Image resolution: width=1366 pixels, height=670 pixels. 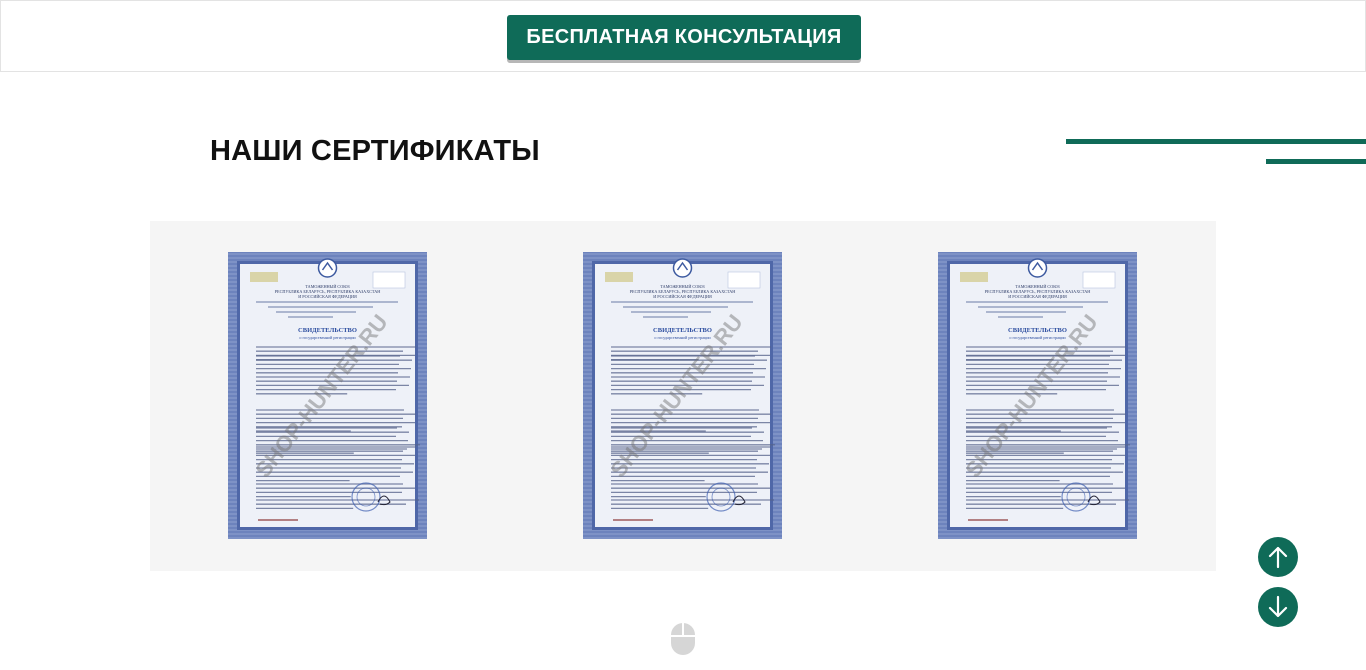 I want to click on top-bar: БЕСПЛАТНАЯ КОНСУЛЬТАЦИЯ, so click(x=683, y=36).